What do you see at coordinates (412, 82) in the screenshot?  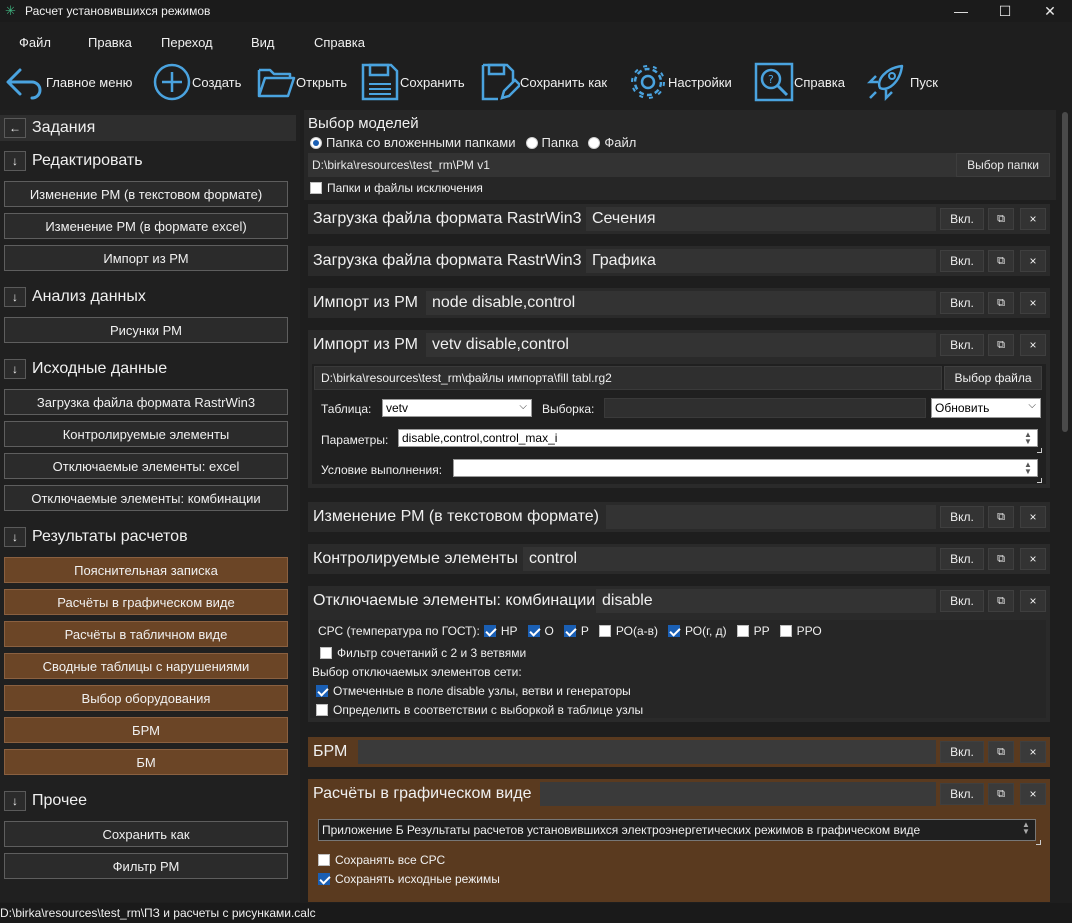 I see `save-button: Сохранить` at bounding box center [412, 82].